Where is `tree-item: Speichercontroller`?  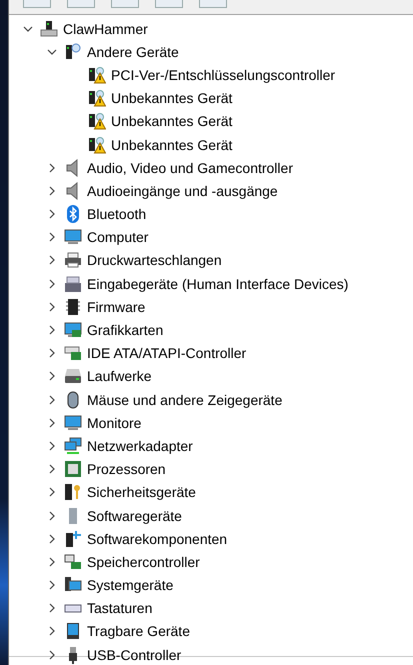 tree-item: Speichercontroller is located at coordinates (143, 562).